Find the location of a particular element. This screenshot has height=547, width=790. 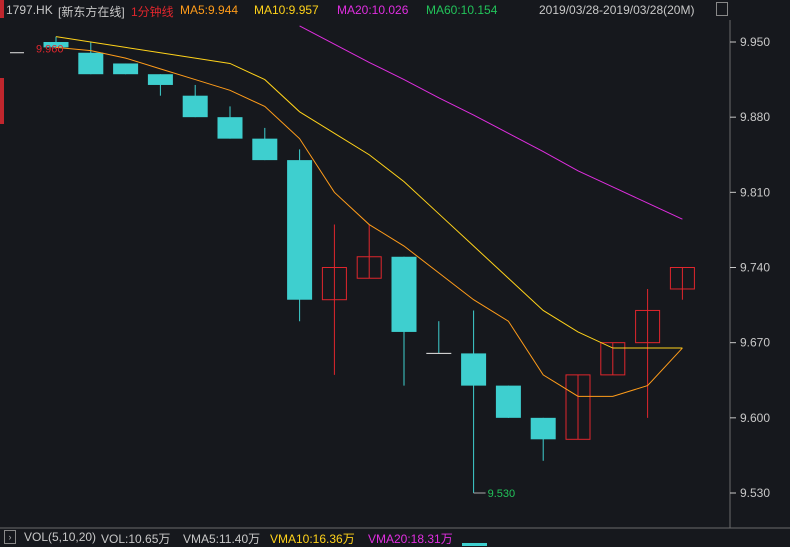

vol-indicator-label: VOL(5,10,20) is located at coordinates (60, 537).